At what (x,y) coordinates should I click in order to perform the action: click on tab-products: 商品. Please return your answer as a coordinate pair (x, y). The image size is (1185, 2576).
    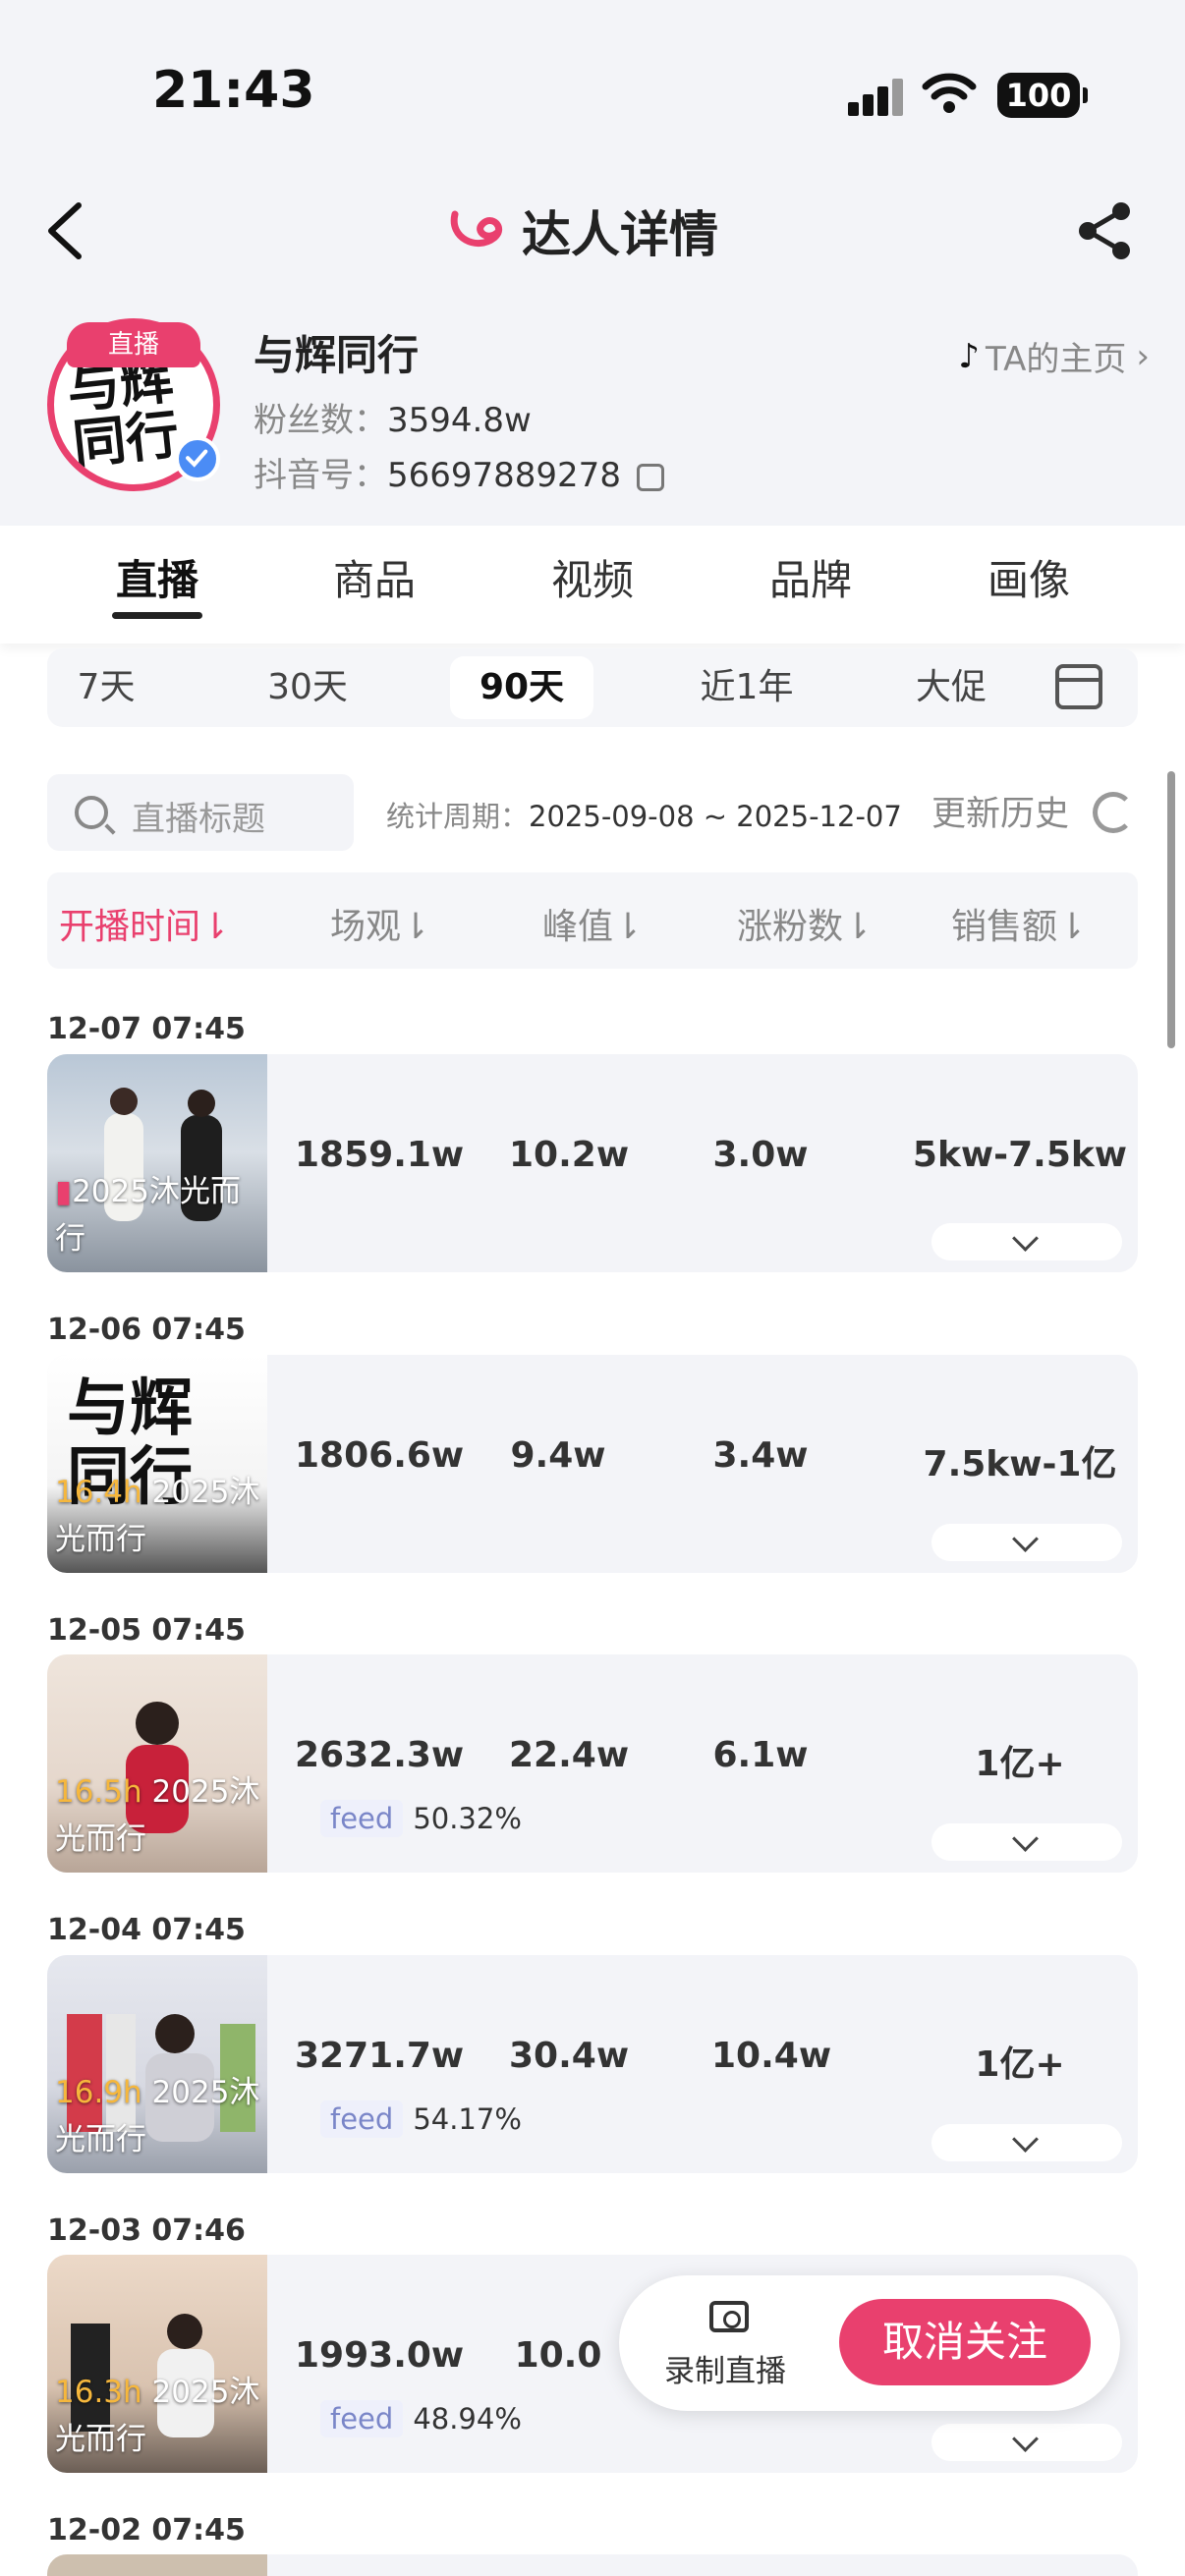
    Looking at the image, I should click on (375, 577).